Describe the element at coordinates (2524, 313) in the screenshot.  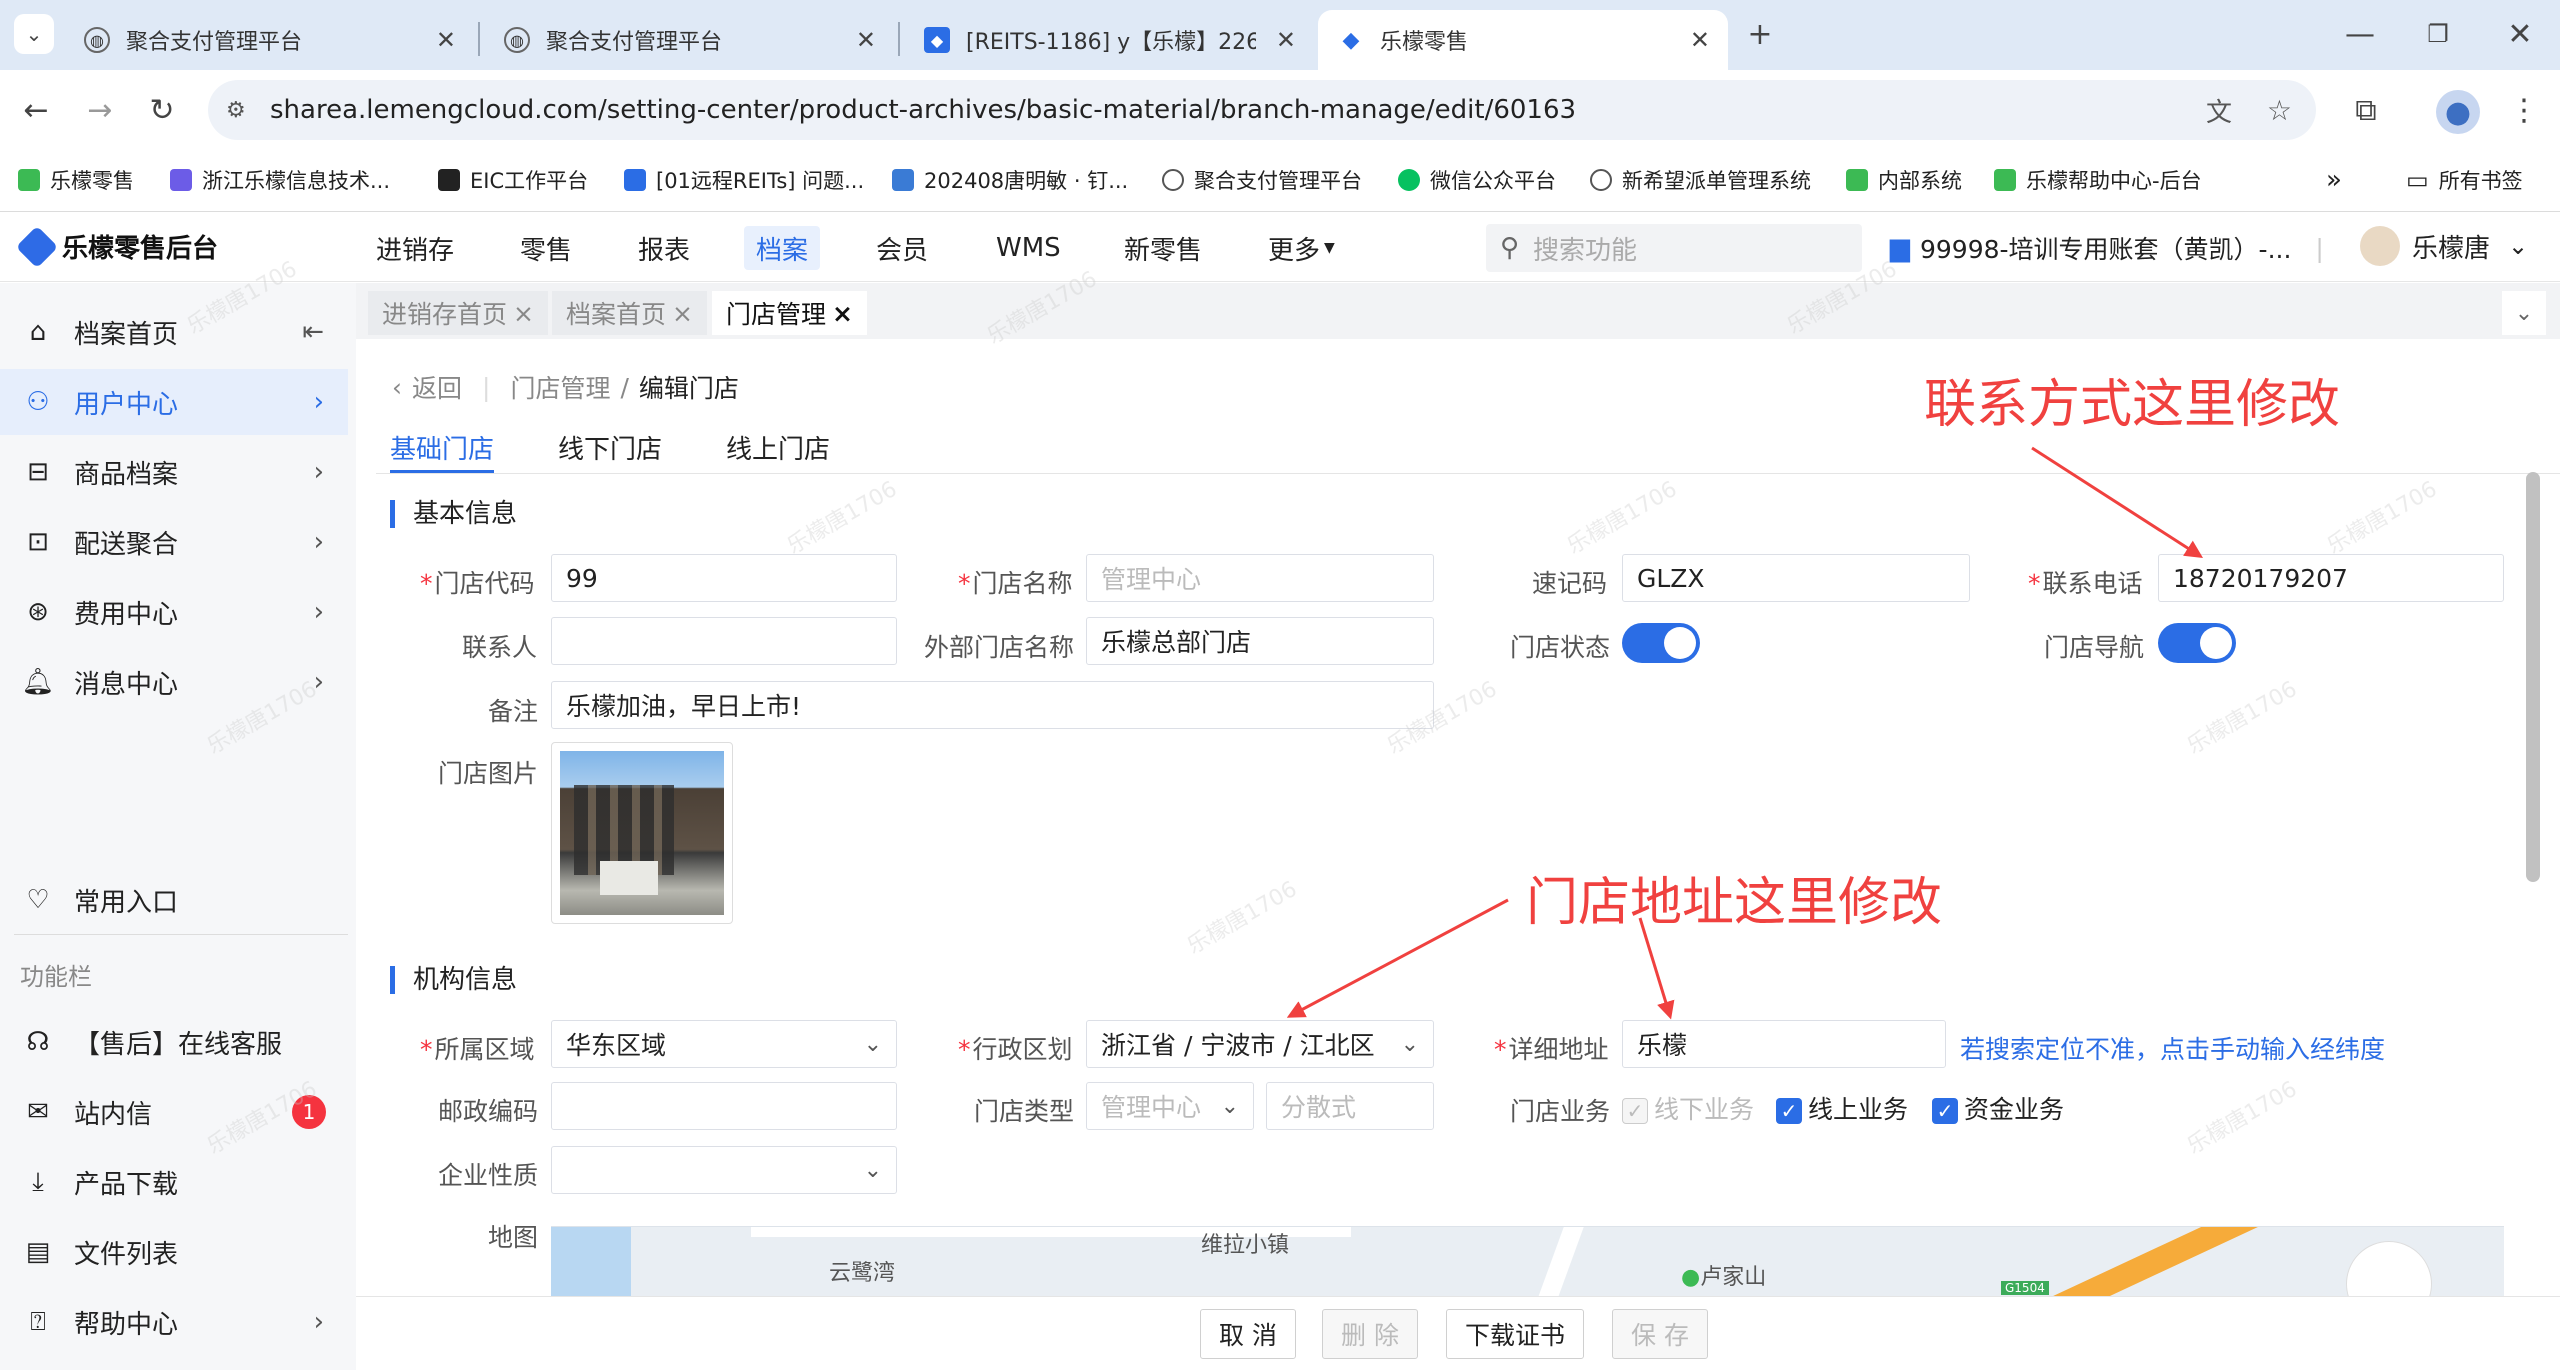
I see `tabs-dropdown-icon: ⌄` at that location.